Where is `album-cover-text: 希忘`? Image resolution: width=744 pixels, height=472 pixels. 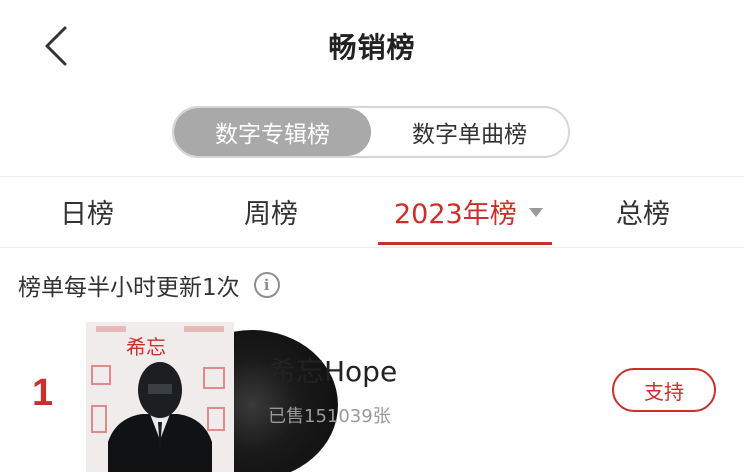
album-cover-text: 希忘 is located at coordinates (146, 347).